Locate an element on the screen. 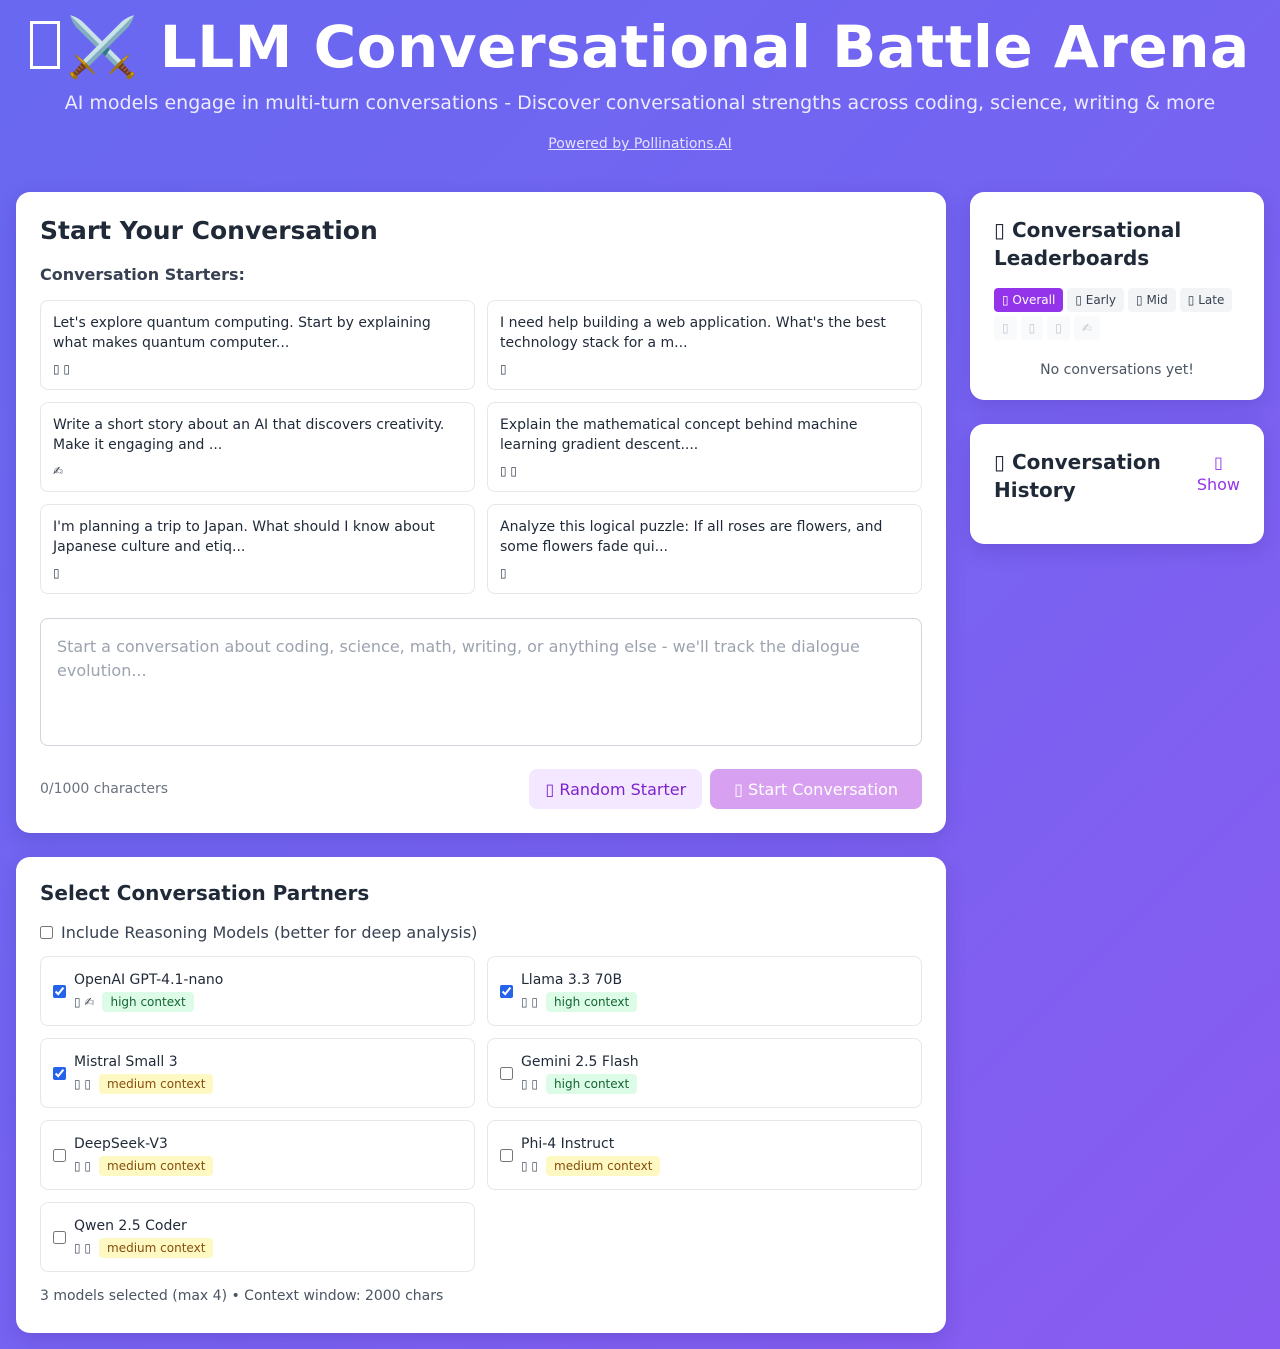 The width and height of the screenshot is (1280, 1349). history-title: ▯ Conversation History is located at coordinates (1077, 476).